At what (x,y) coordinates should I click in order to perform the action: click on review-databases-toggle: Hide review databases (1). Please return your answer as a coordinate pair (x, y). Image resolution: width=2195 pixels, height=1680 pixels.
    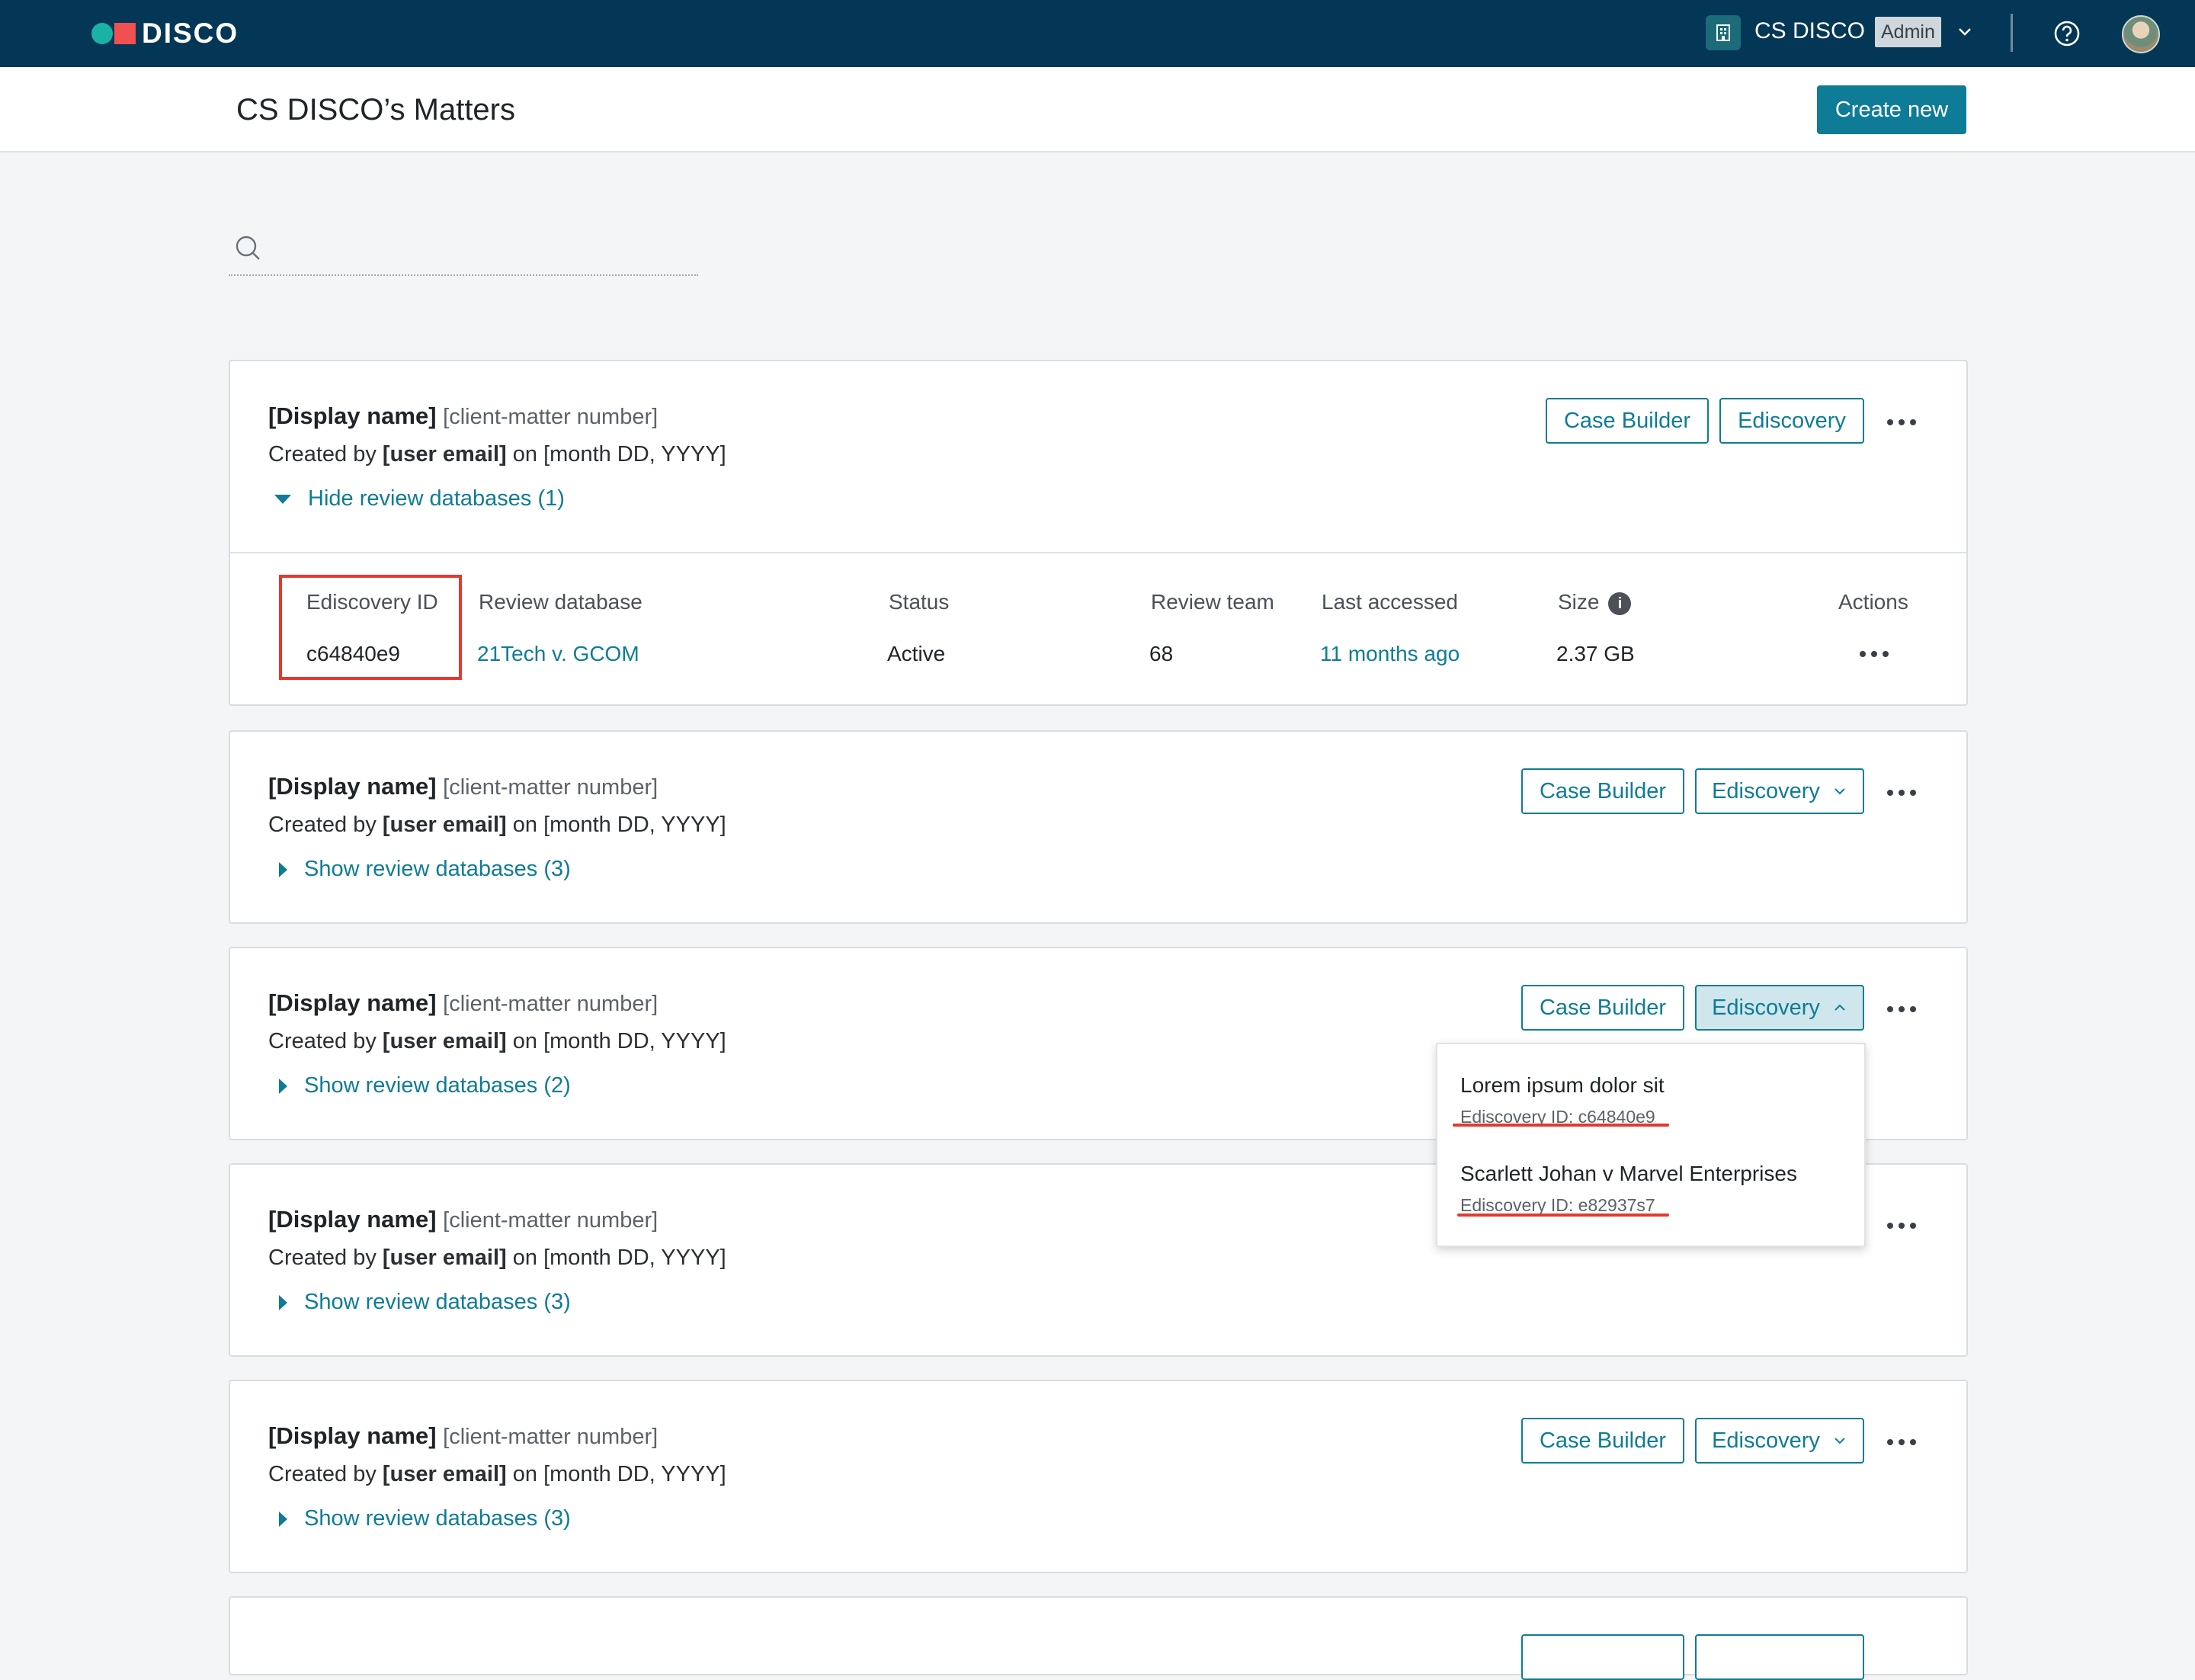
    Looking at the image, I should click on (419, 498).